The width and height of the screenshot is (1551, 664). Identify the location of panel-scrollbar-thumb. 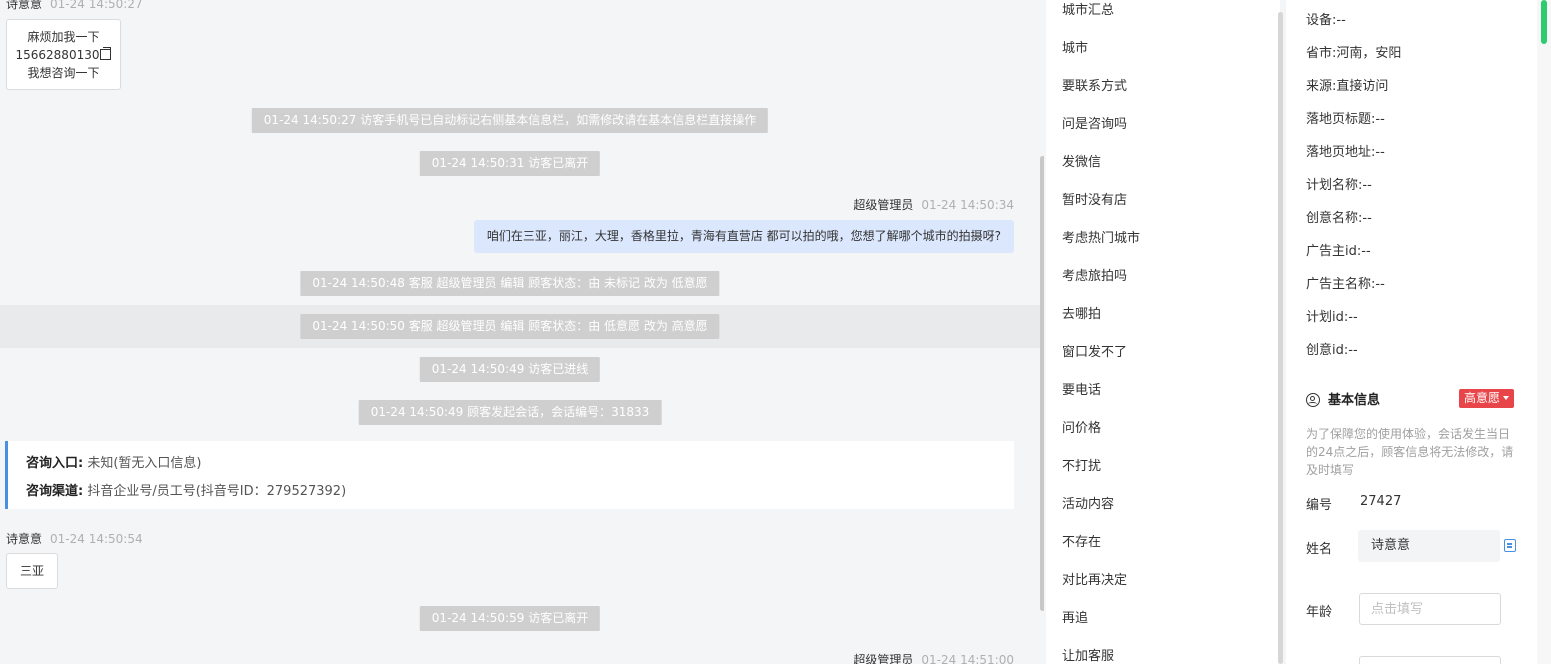
(1544, 22).